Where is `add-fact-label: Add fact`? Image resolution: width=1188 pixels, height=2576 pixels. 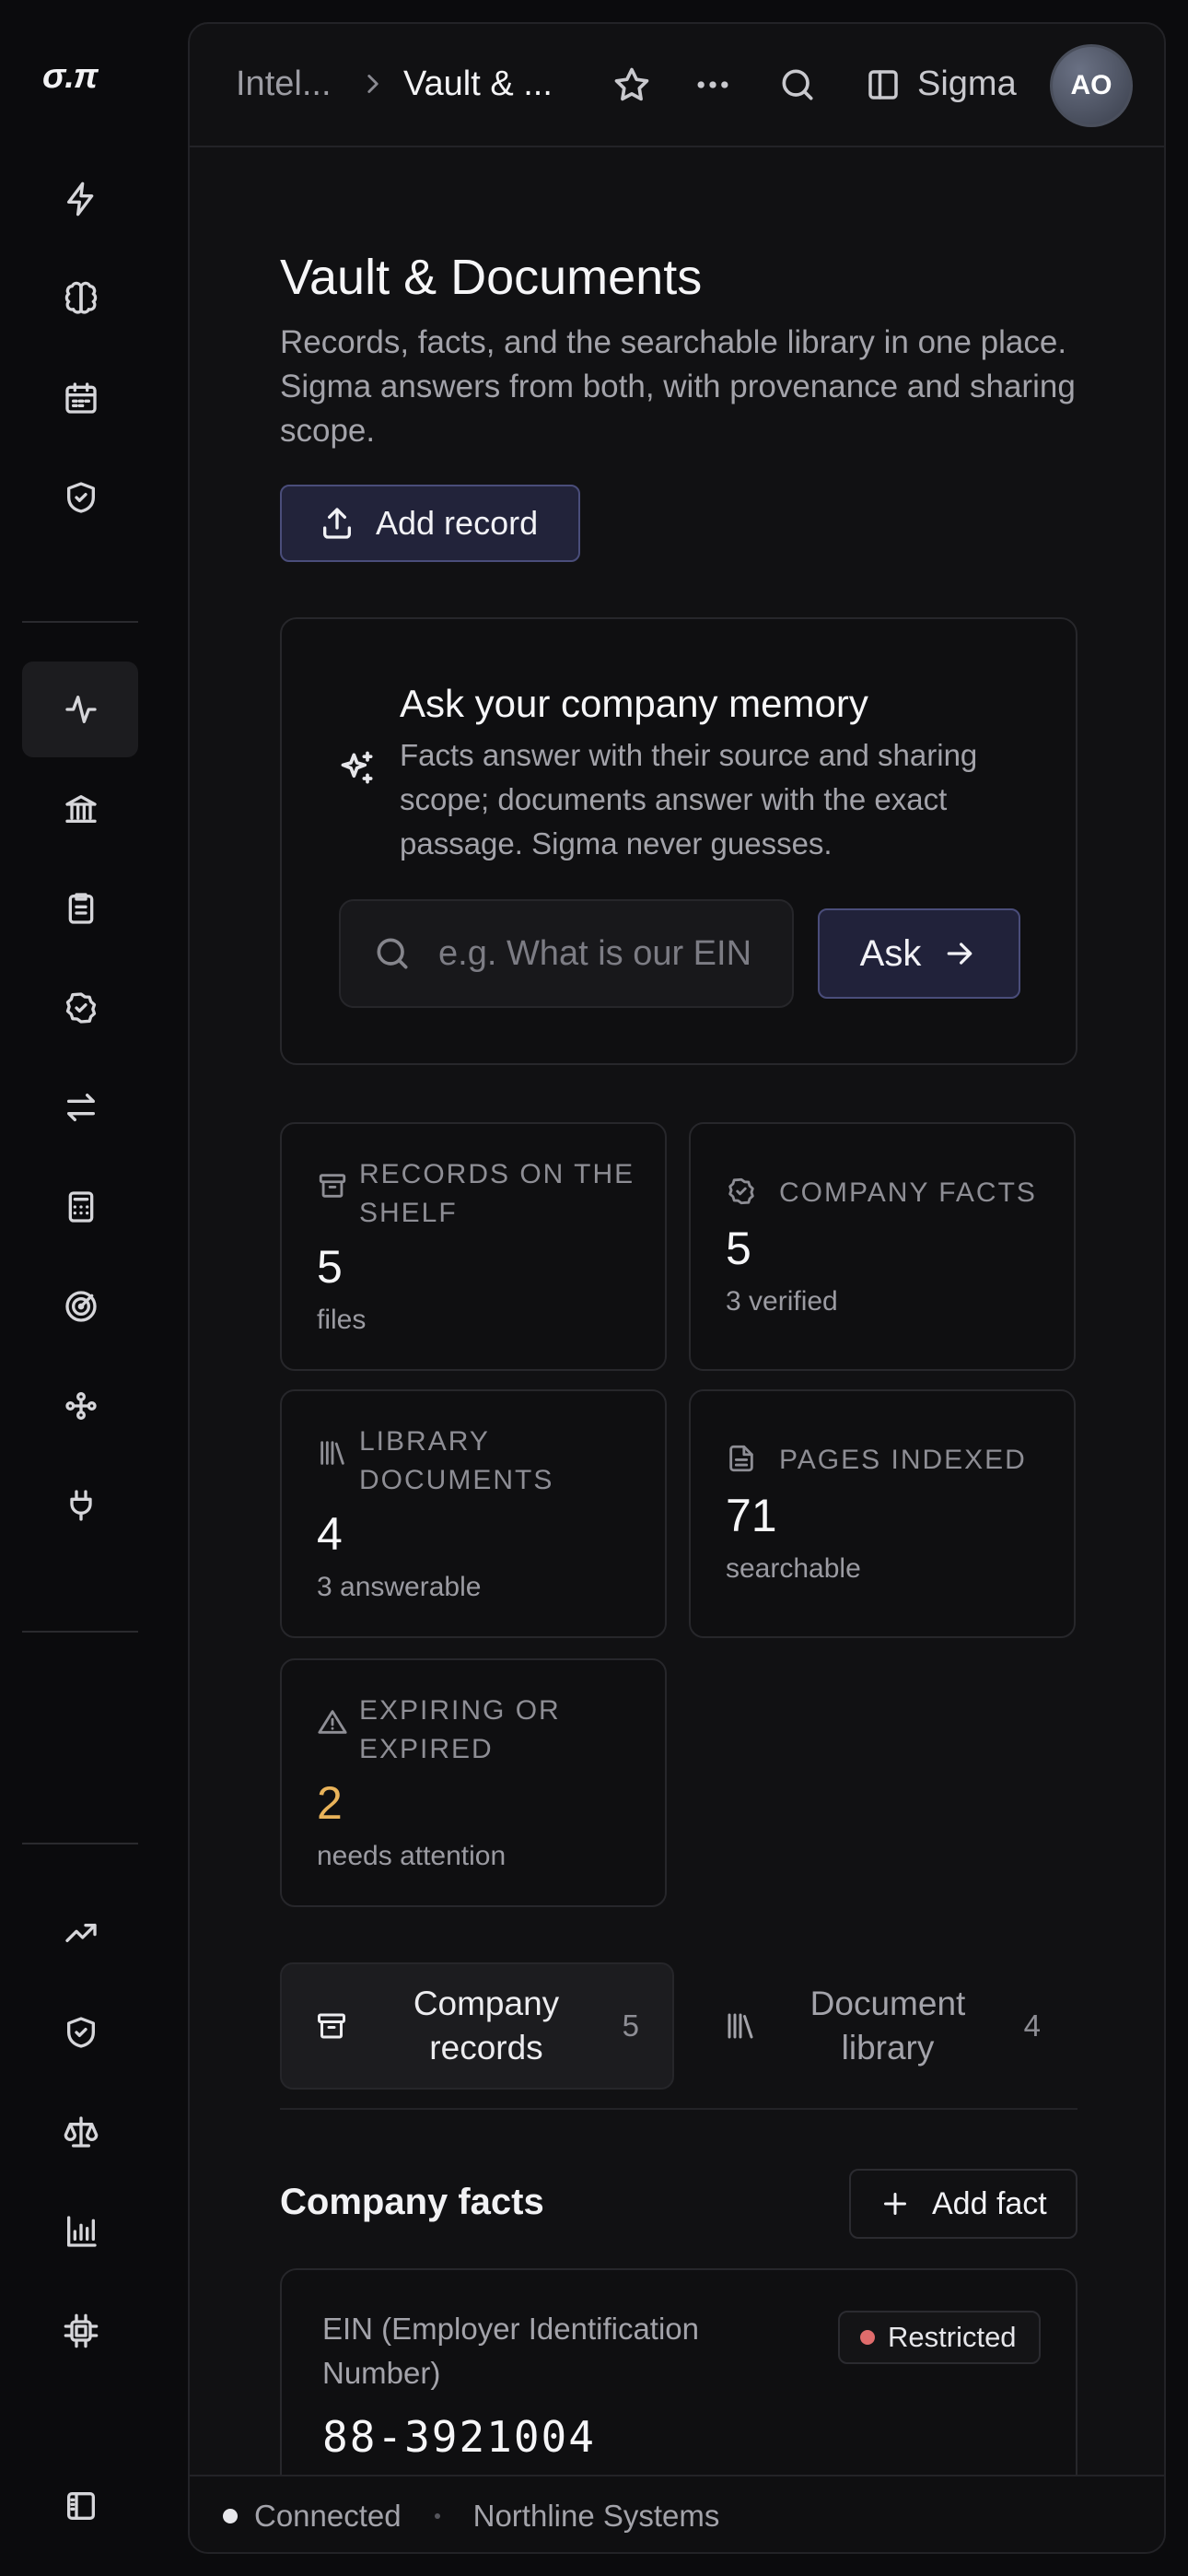
add-fact-label: Add fact is located at coordinates (989, 2203).